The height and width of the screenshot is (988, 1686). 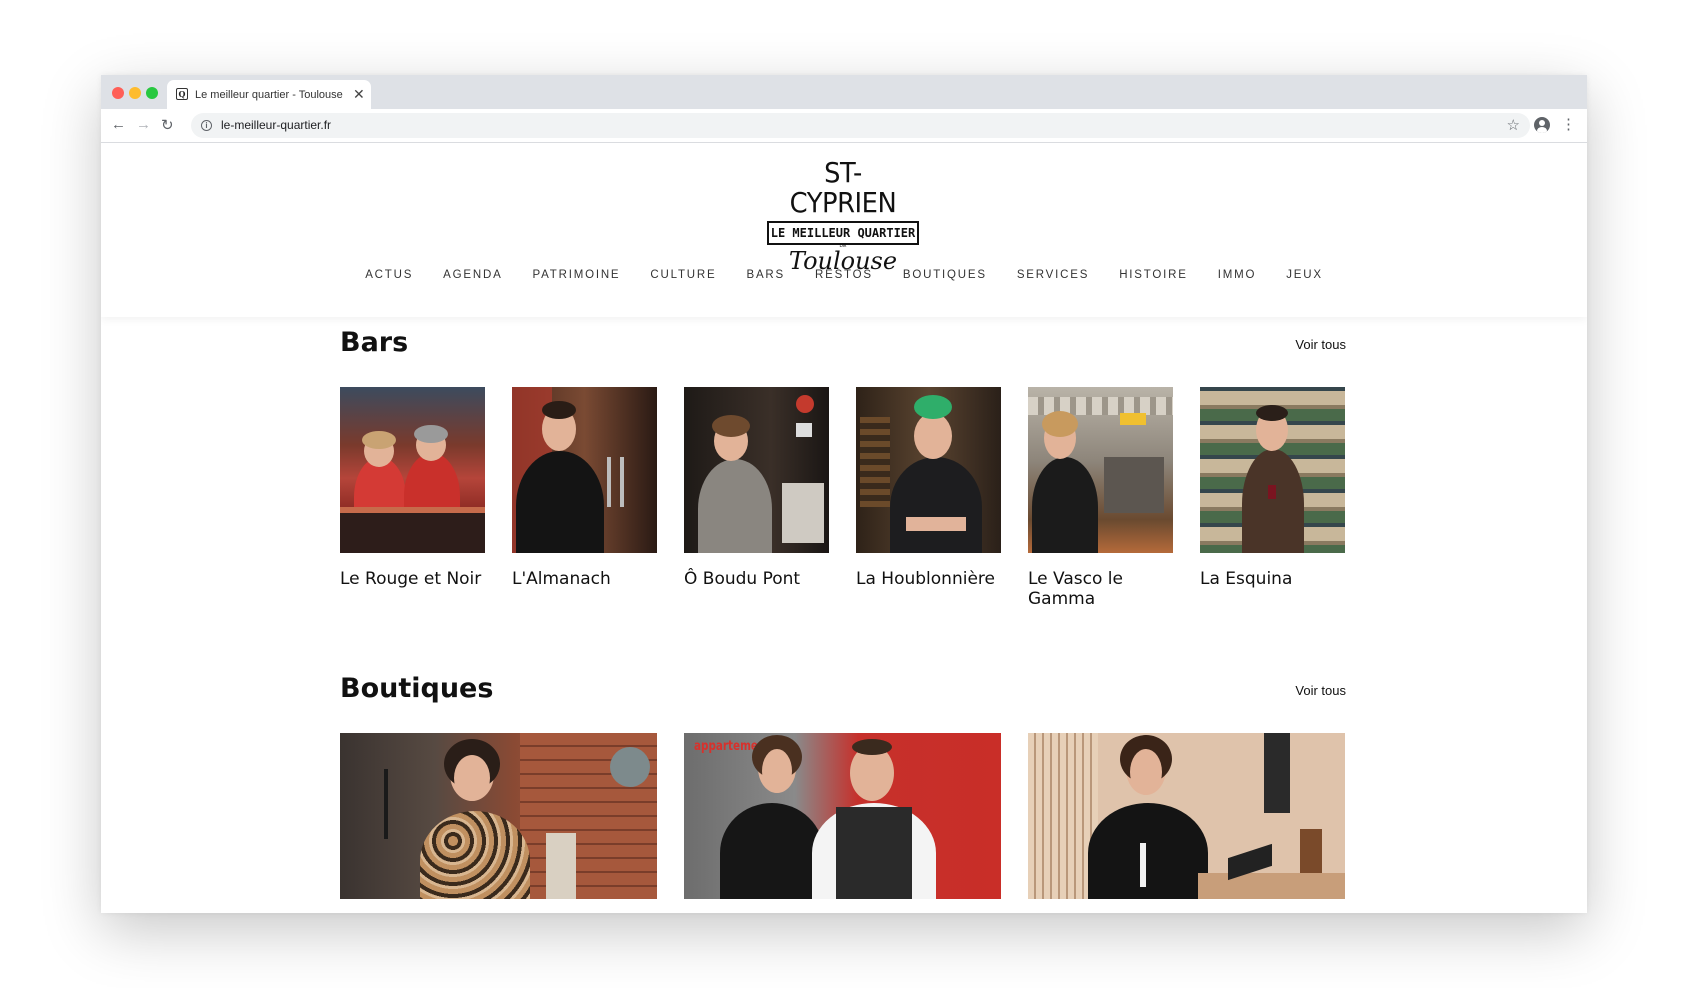 What do you see at coordinates (925, 579) in the screenshot?
I see `bar-name: La Houblonnière` at bounding box center [925, 579].